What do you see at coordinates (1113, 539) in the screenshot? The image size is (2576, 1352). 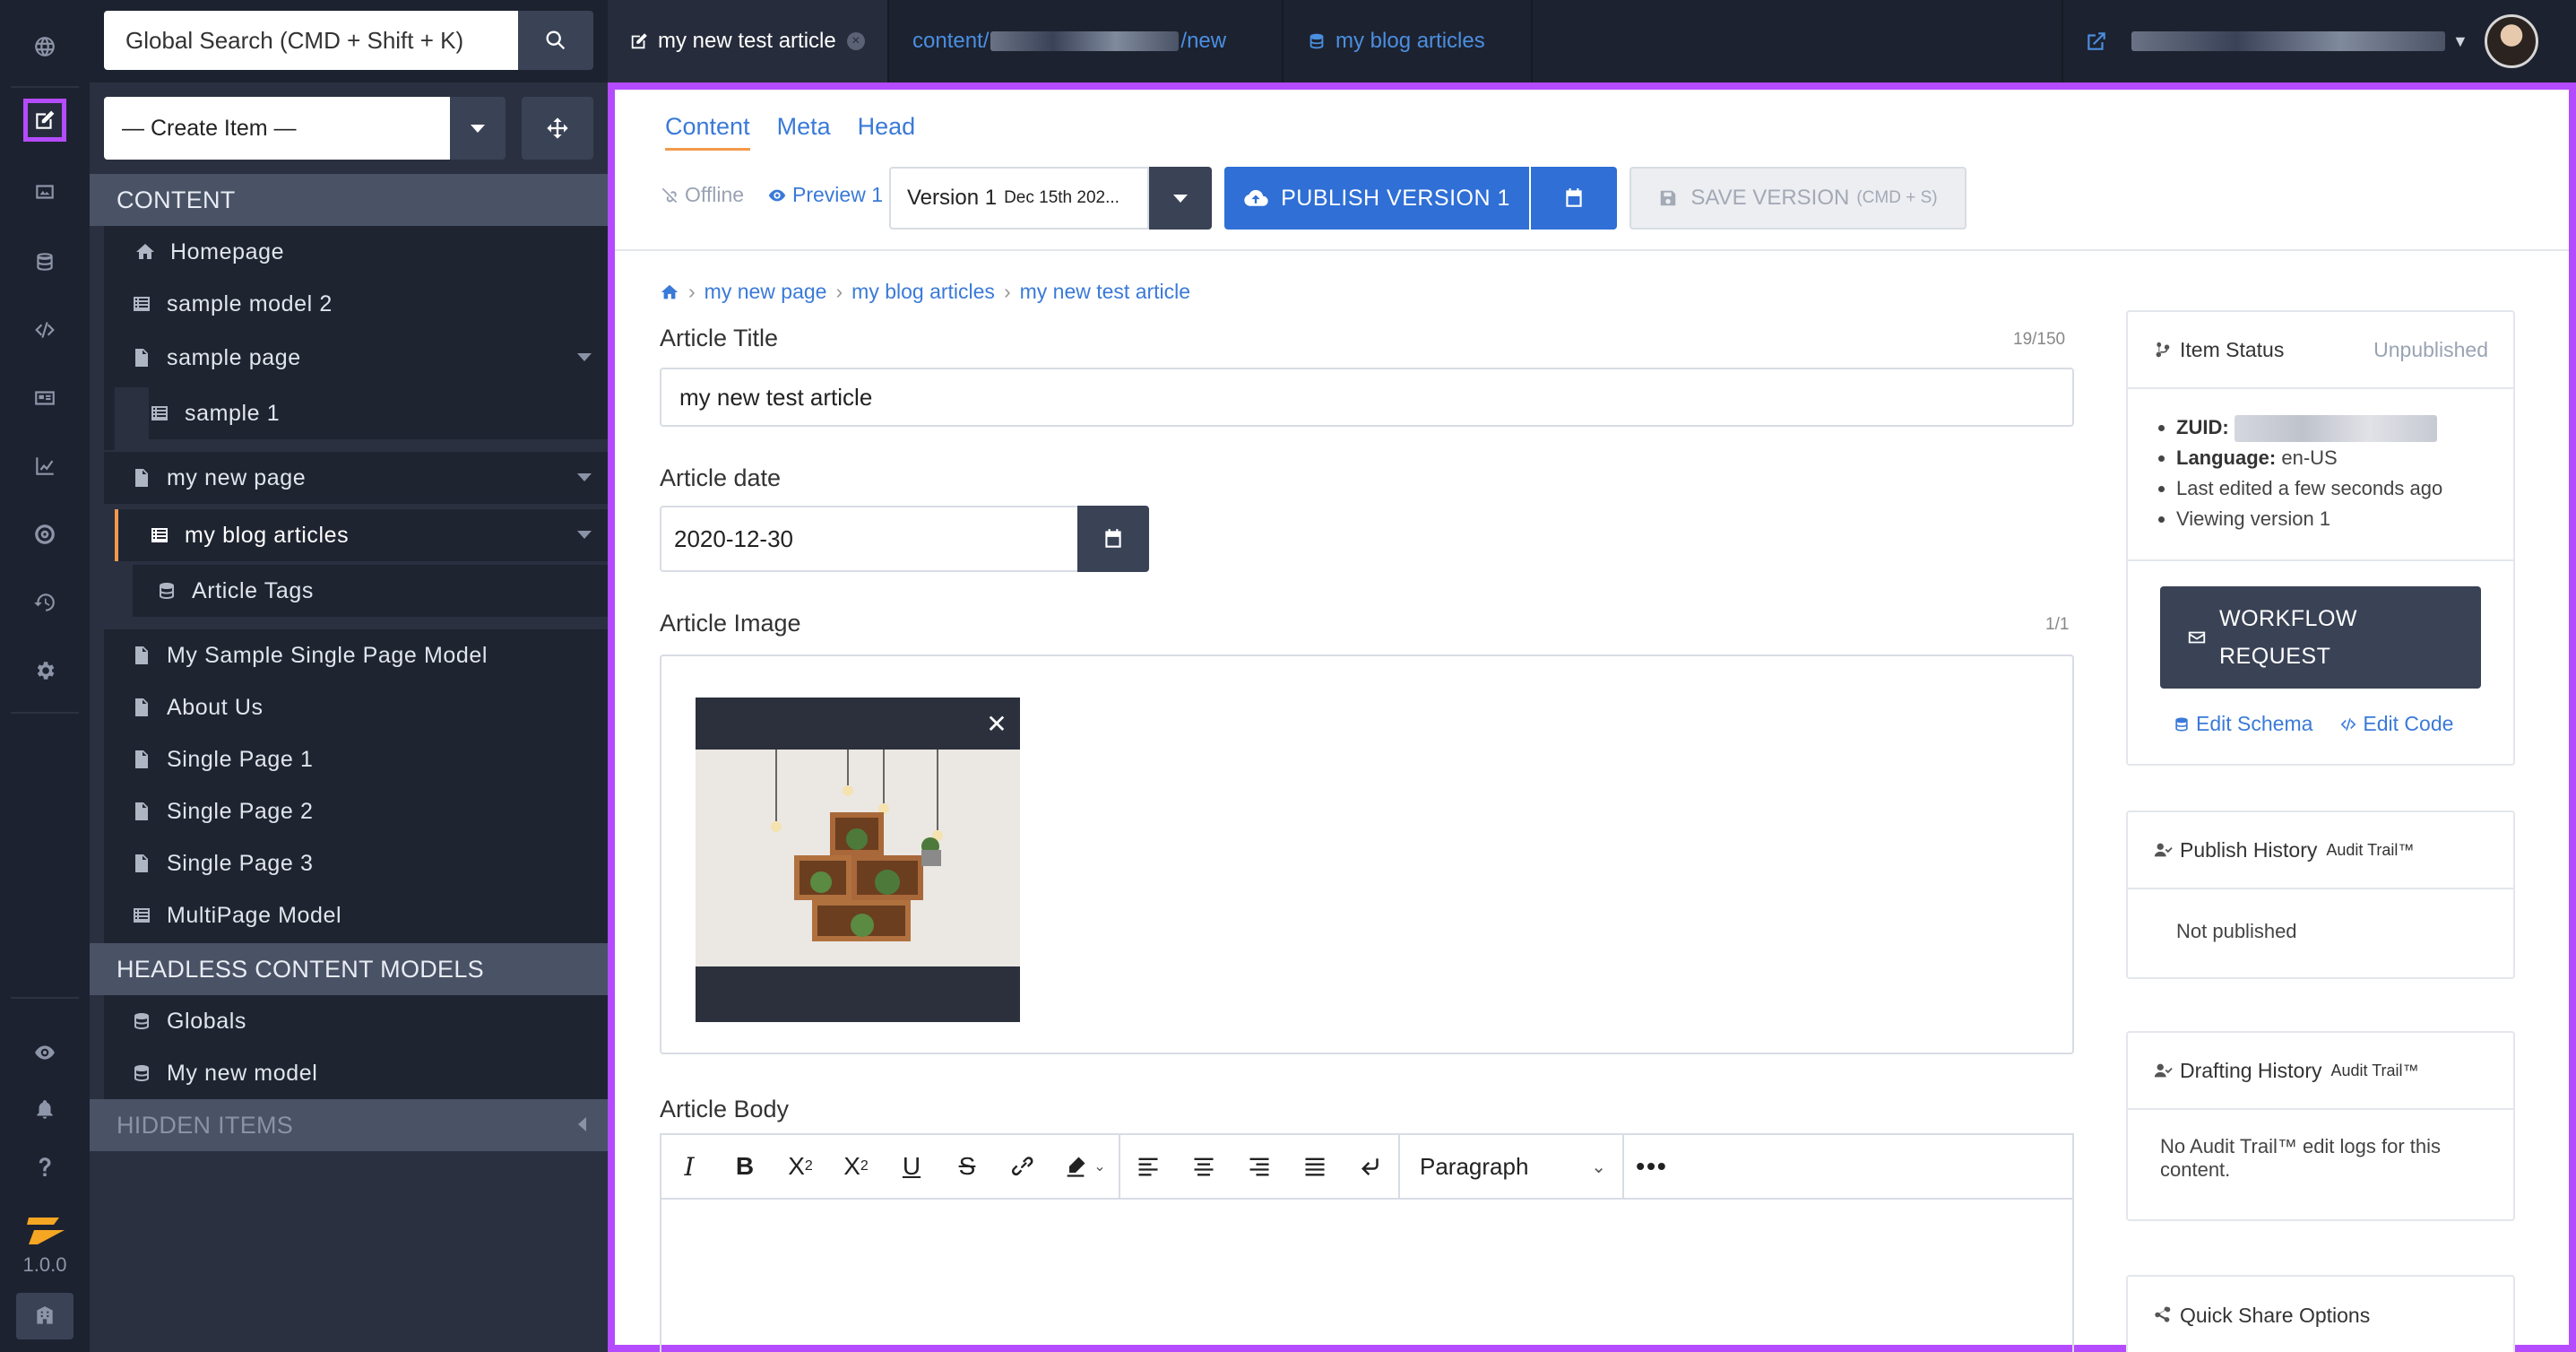 I see `date-picker-button` at bounding box center [1113, 539].